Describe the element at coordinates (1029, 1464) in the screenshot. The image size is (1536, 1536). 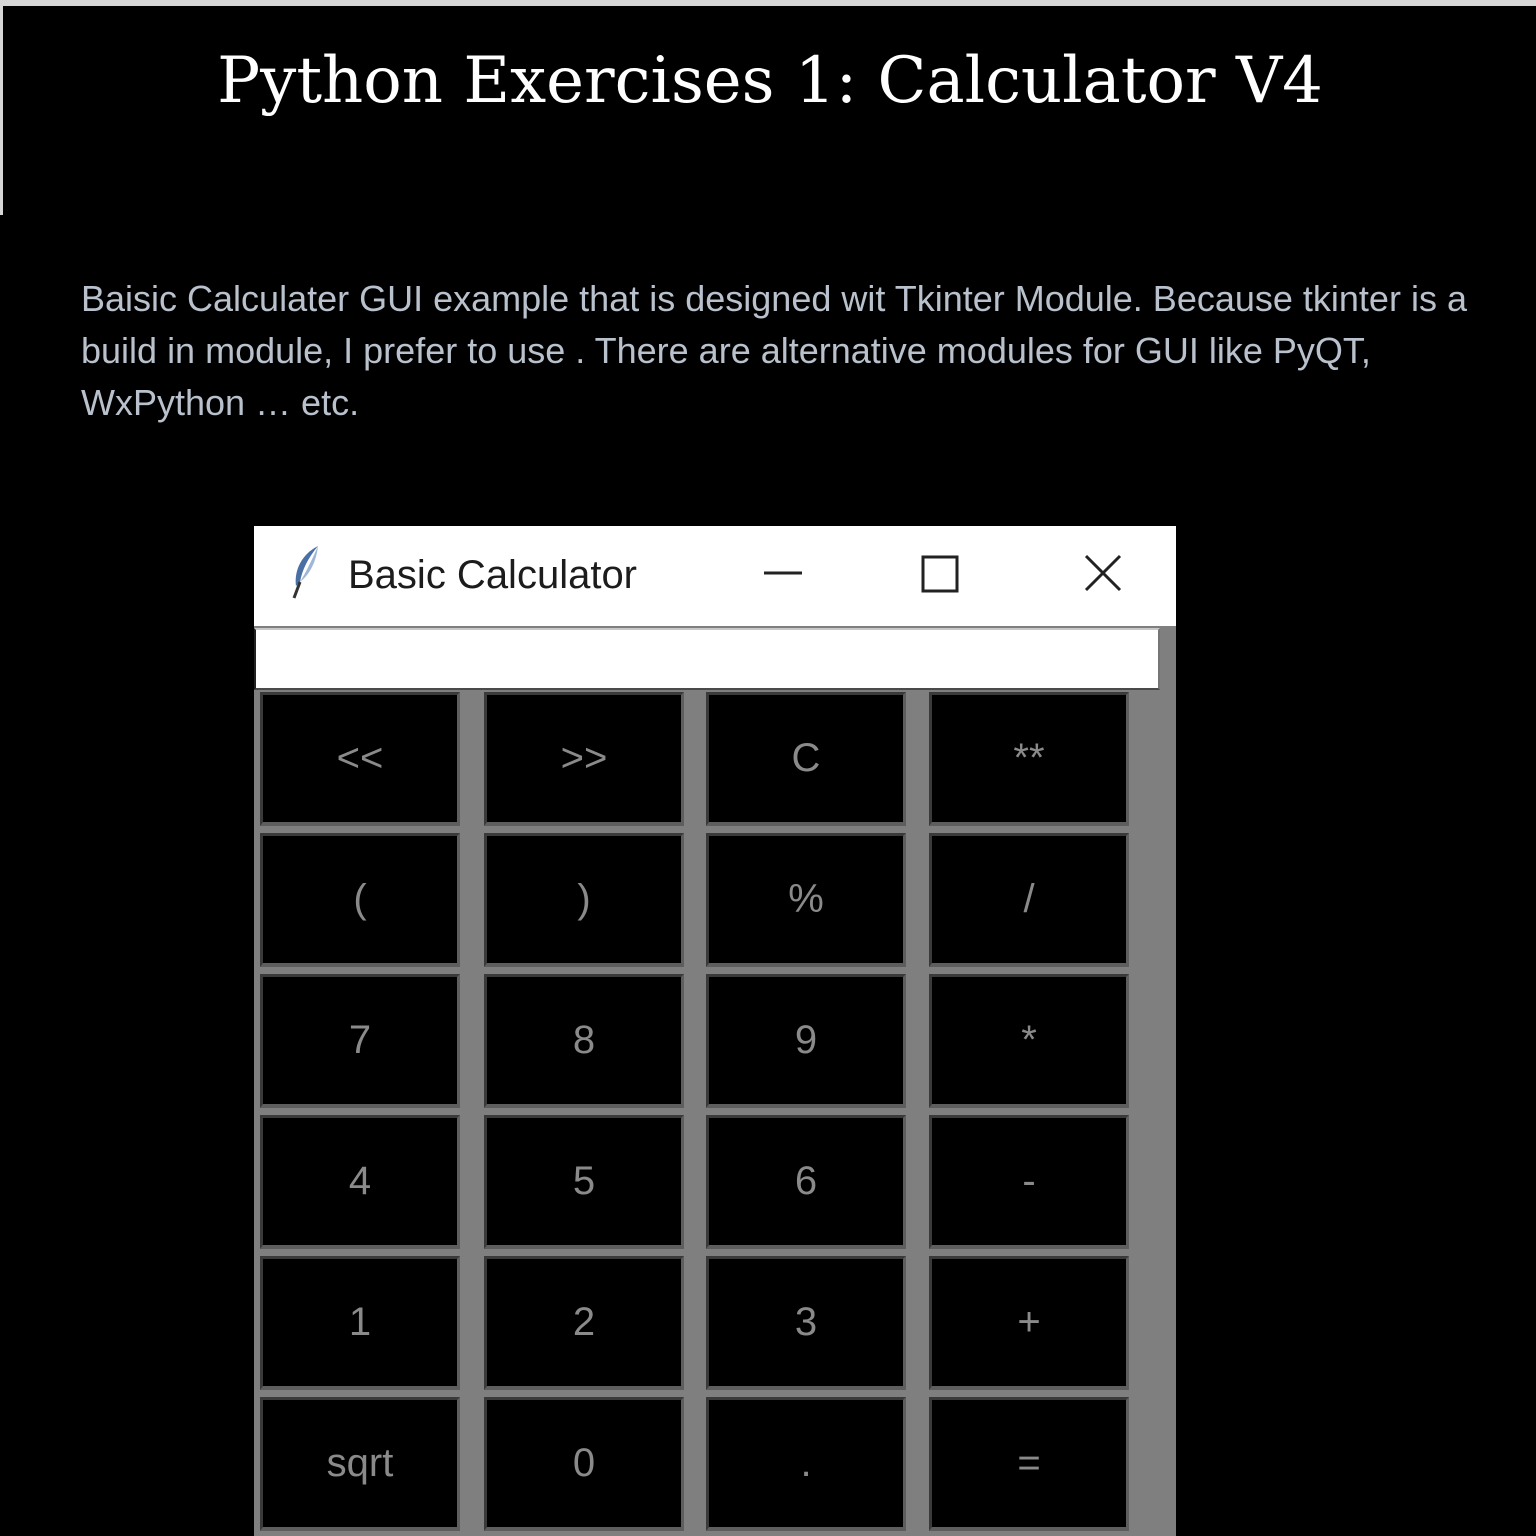
I see `equals-key: =` at that location.